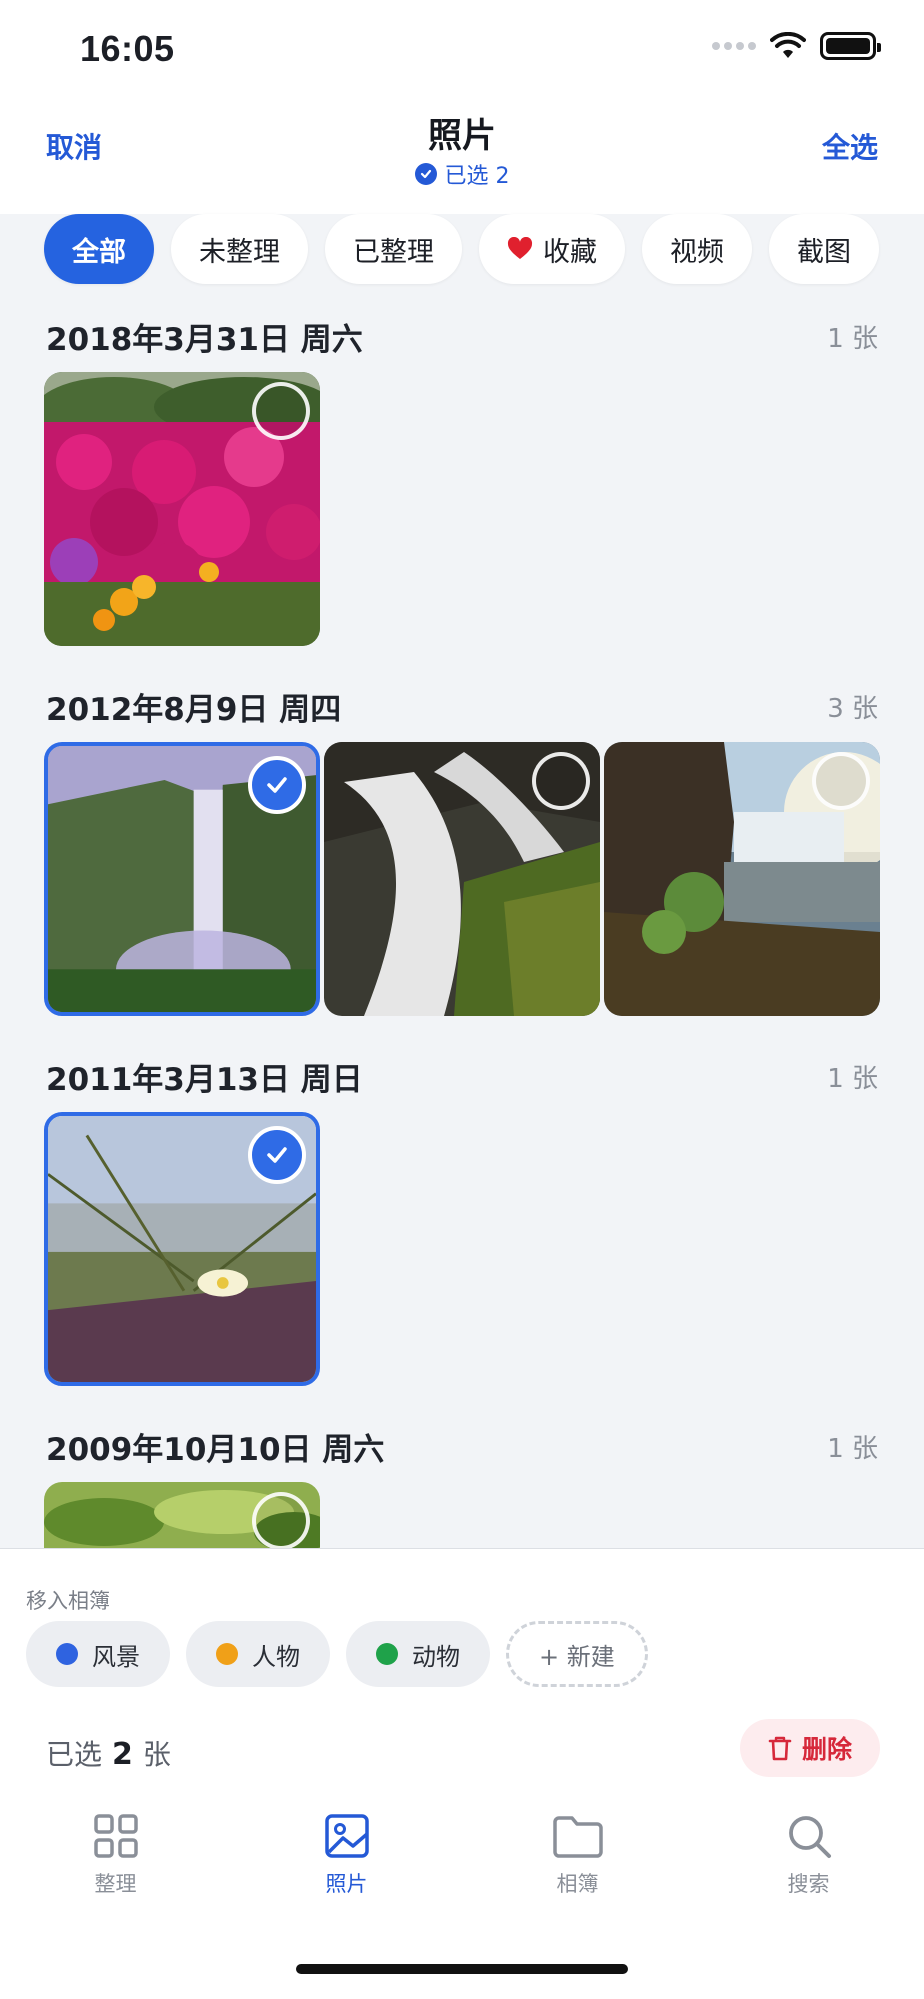  Describe the element at coordinates (108, 1753) in the screenshot. I see `selection-summary: 已选 2 张` at that location.